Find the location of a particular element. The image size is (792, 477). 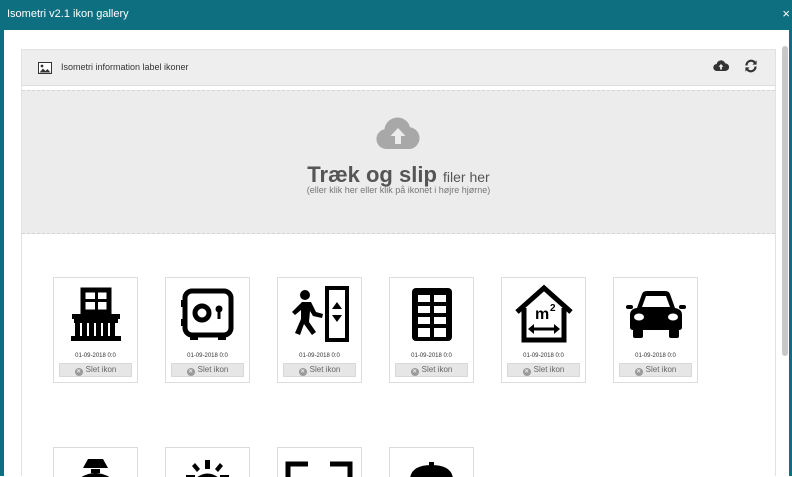

dropzone-title-rest: filer her is located at coordinates (466, 177).